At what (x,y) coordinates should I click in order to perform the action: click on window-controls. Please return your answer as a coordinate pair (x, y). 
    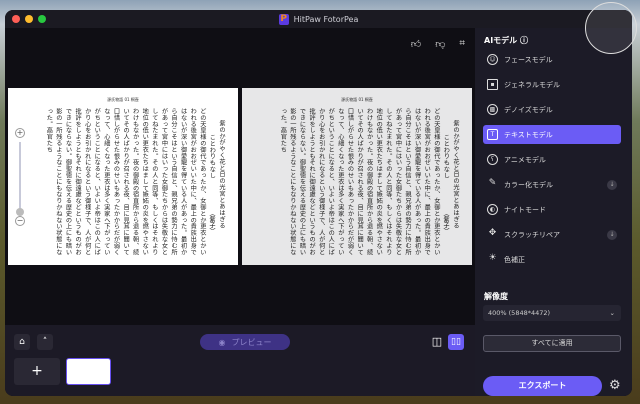
    Looking at the image, I should click on (29, 19).